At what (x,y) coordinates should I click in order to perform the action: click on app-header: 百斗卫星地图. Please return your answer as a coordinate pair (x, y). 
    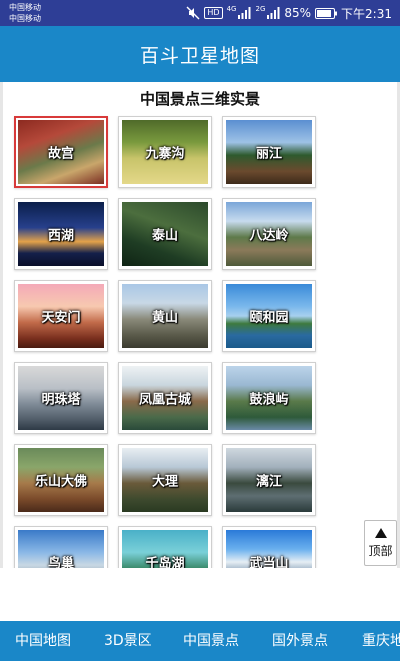
    Looking at the image, I should click on (200, 54).